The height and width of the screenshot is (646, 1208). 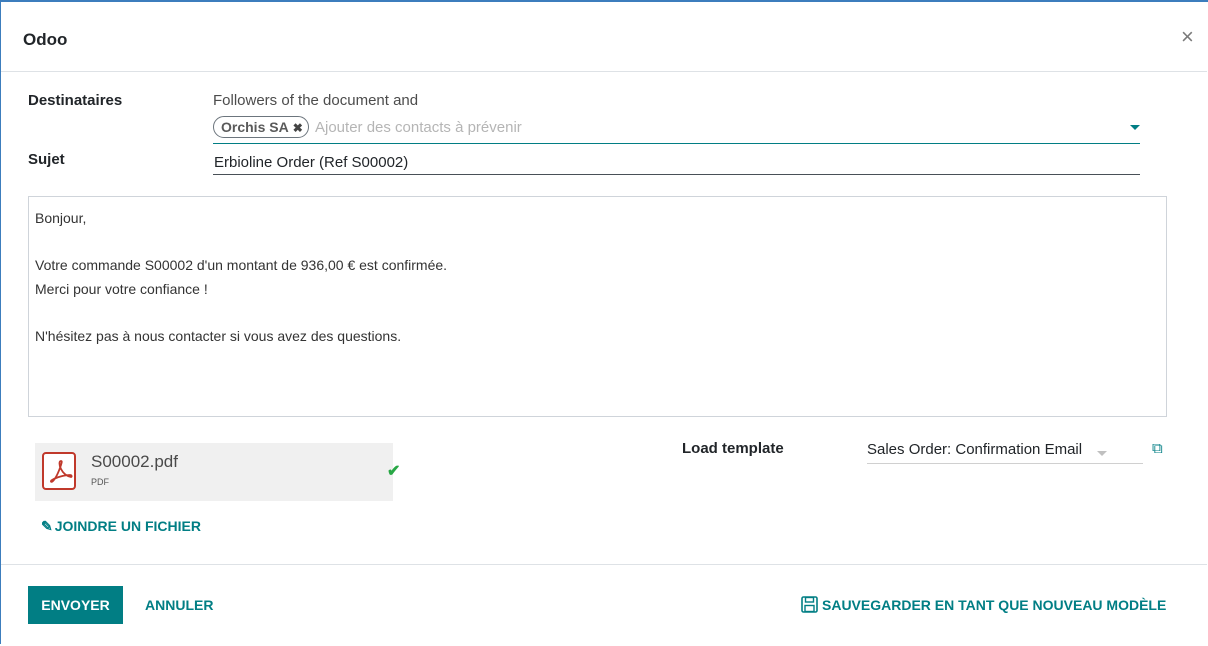 I want to click on recipients-field: Orchis SA ✖, so click(x=676, y=130).